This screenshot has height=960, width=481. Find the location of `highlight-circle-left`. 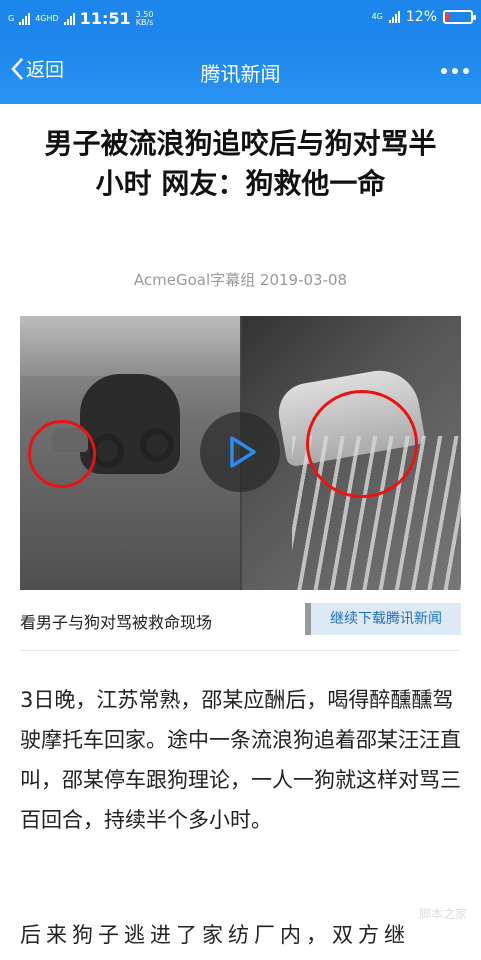

highlight-circle-left is located at coordinates (62, 454).